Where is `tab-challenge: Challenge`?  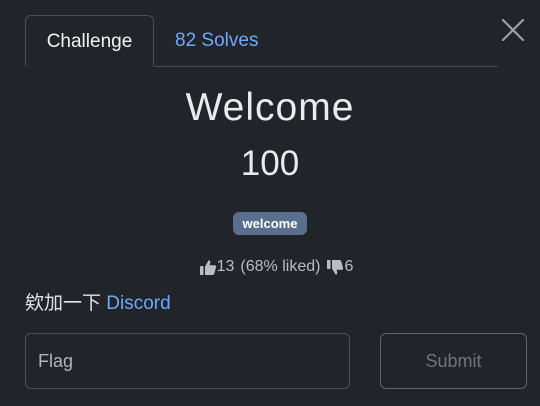
tab-challenge: Challenge is located at coordinates (89, 41).